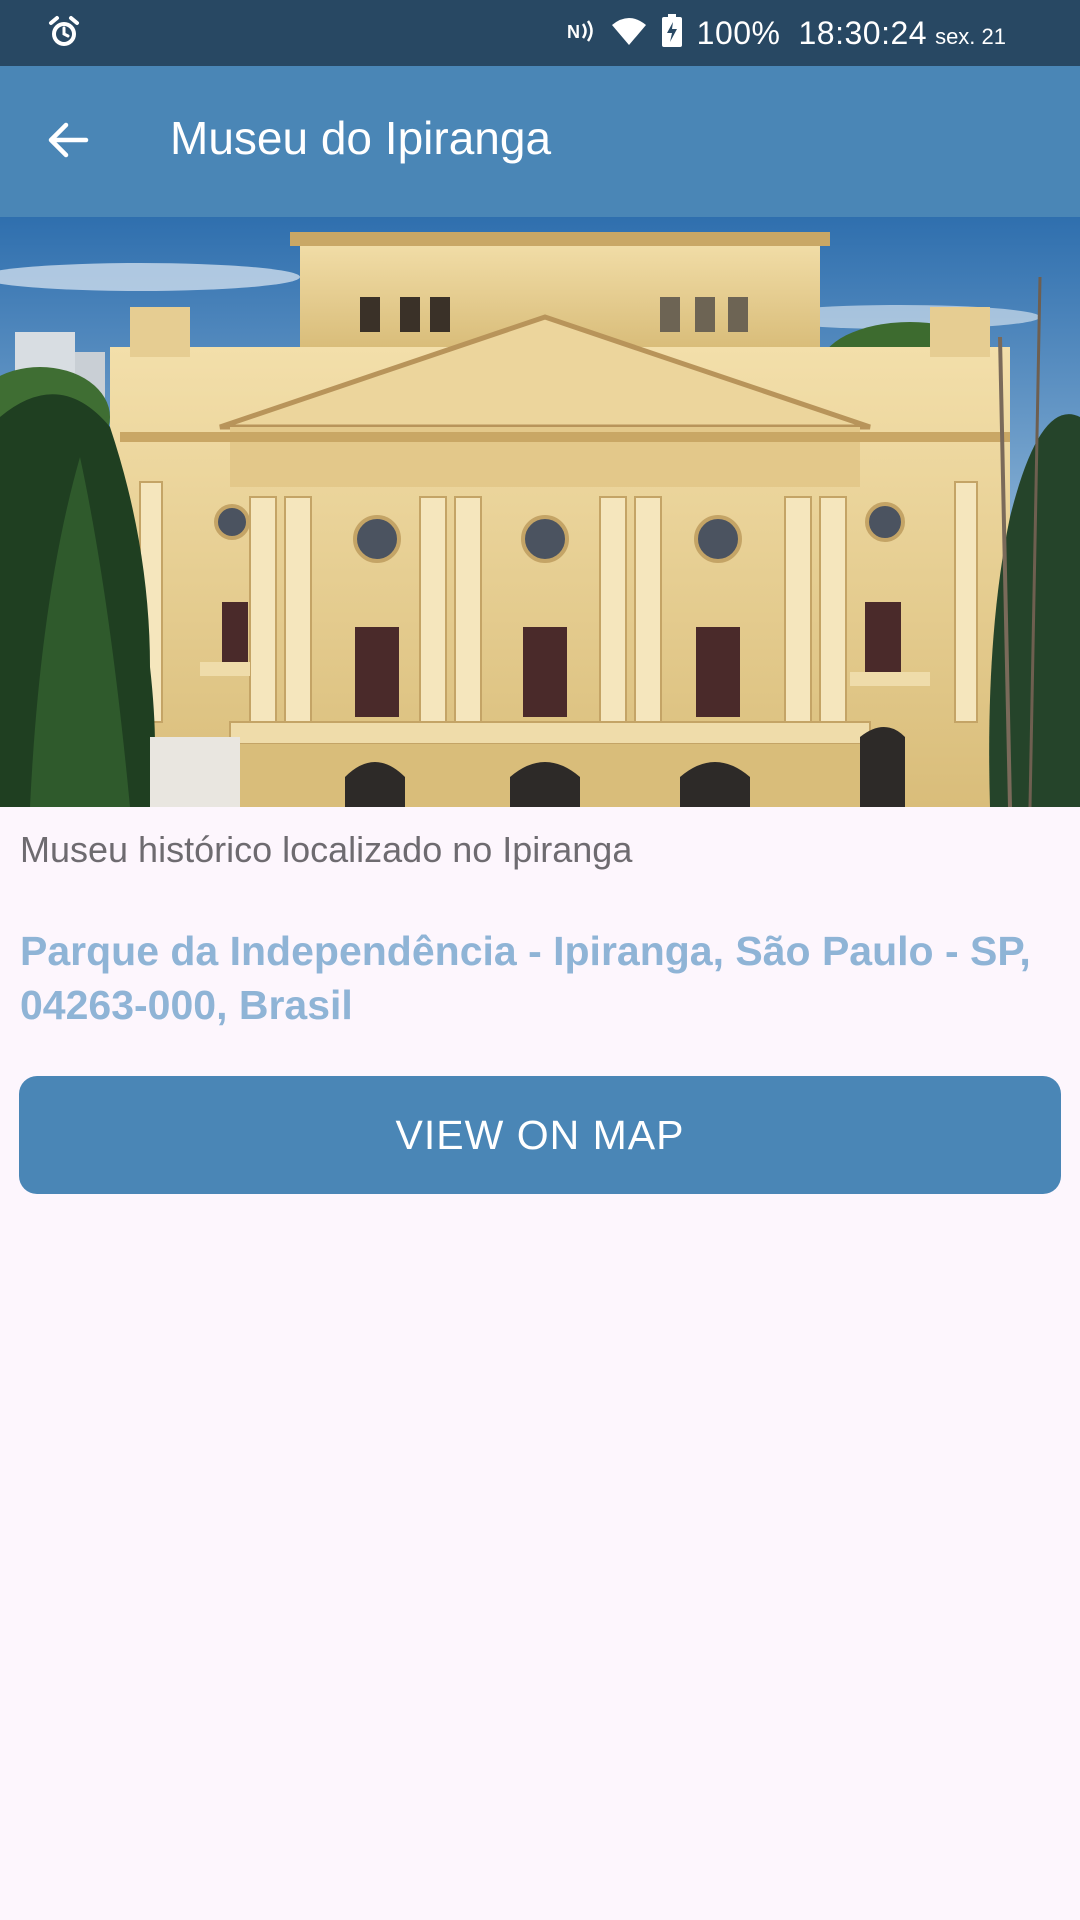 Image resolution: width=1080 pixels, height=1920 pixels. Describe the element at coordinates (326, 849) in the screenshot. I see `place-description: Museu histórico localizado no Ipiranga` at that location.